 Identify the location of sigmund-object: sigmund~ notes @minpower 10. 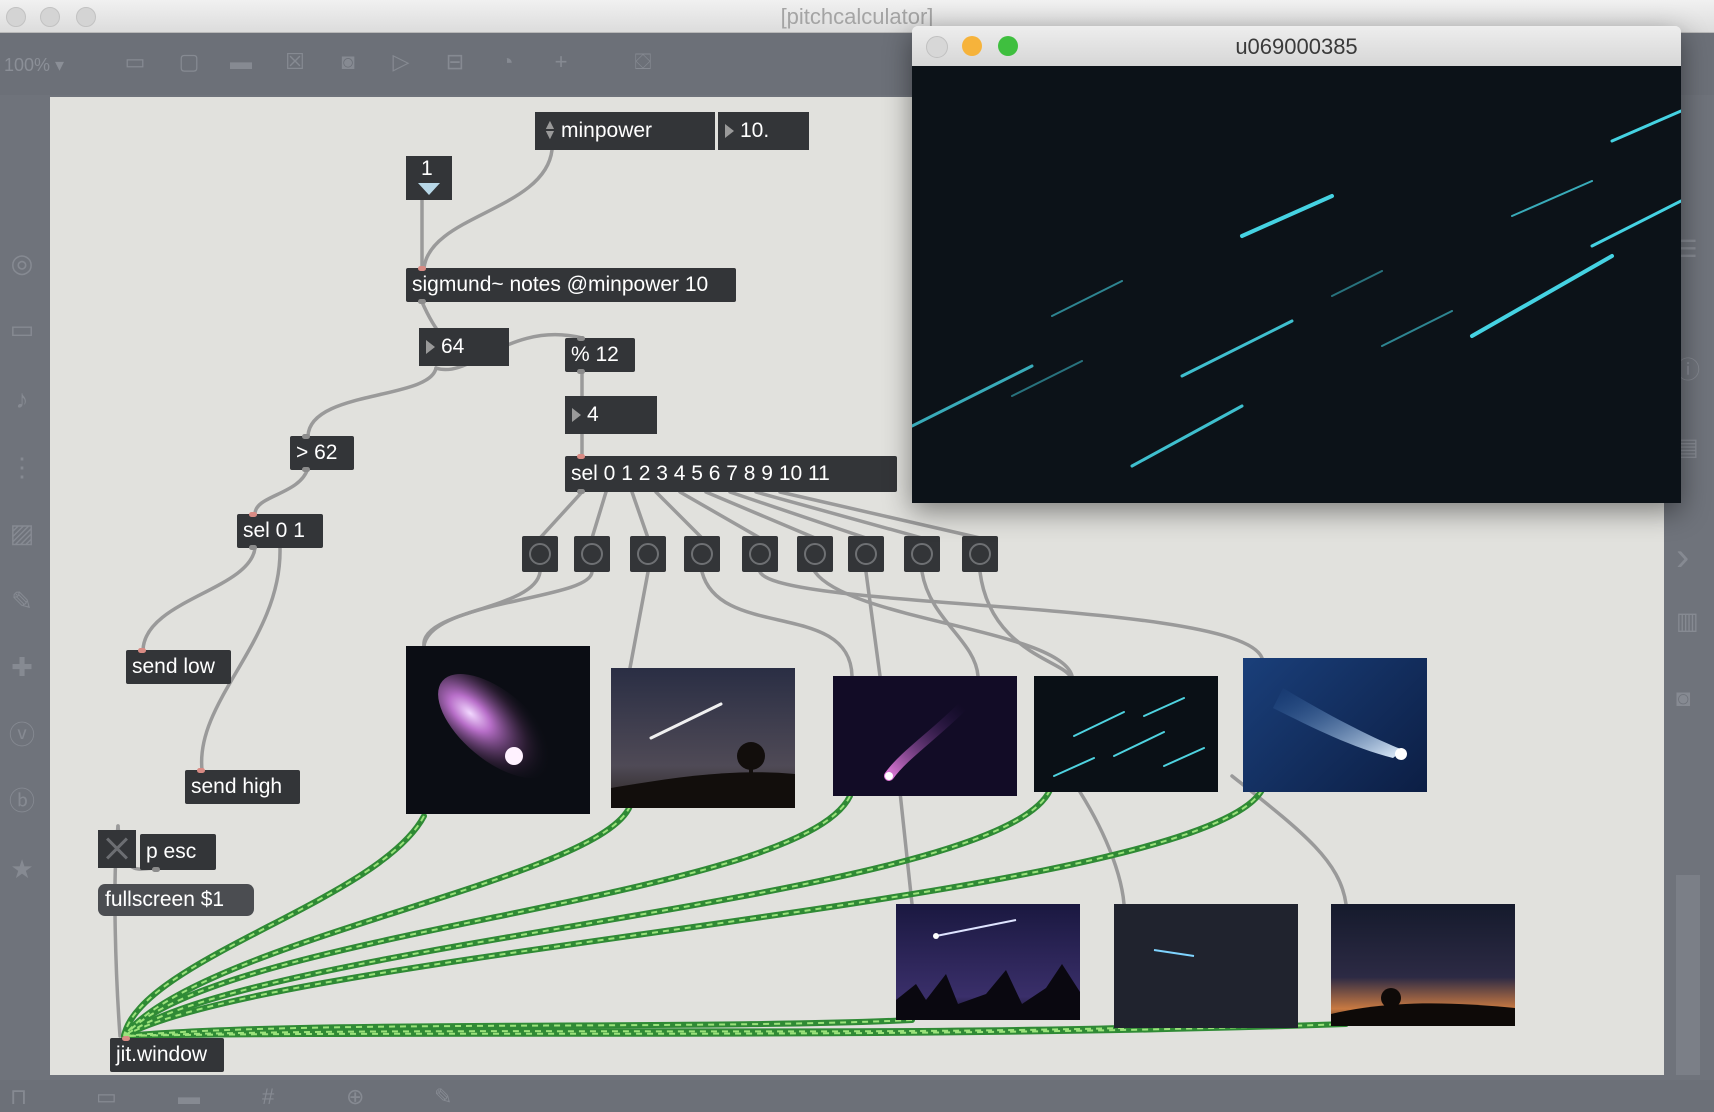
(571, 285).